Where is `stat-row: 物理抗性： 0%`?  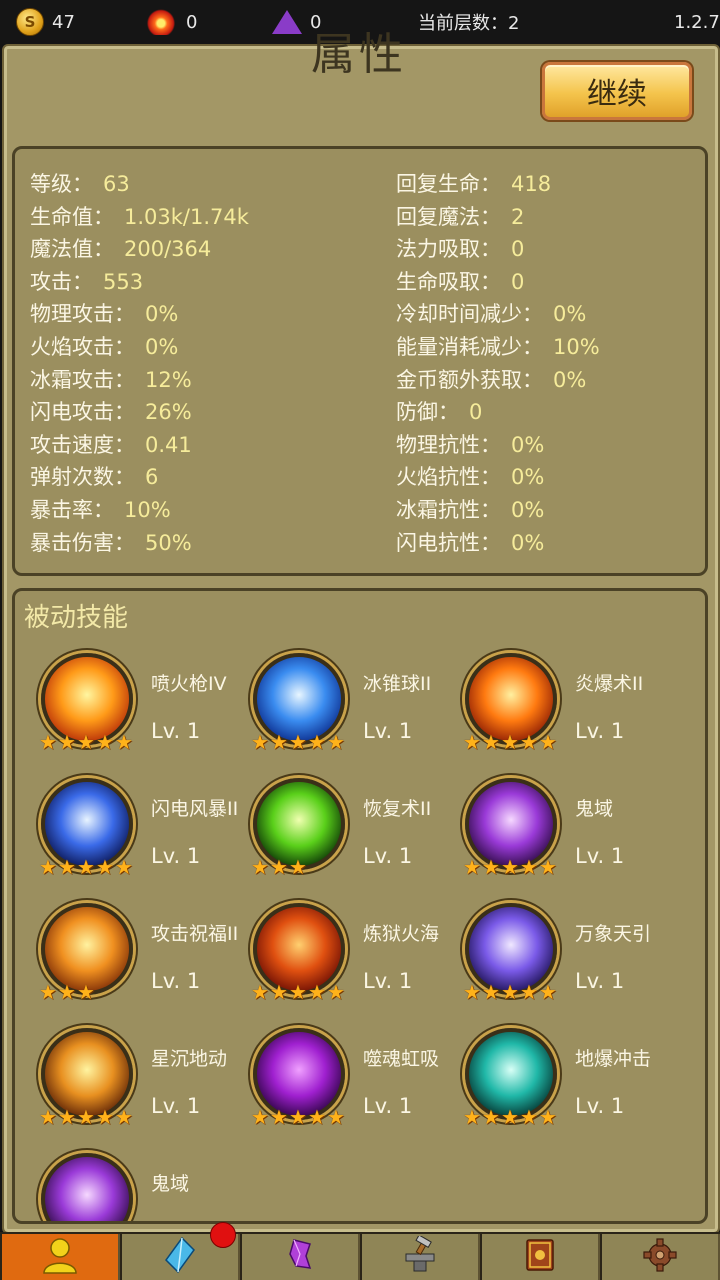
stat-row: 物理抗性： 0% is located at coordinates (470, 444).